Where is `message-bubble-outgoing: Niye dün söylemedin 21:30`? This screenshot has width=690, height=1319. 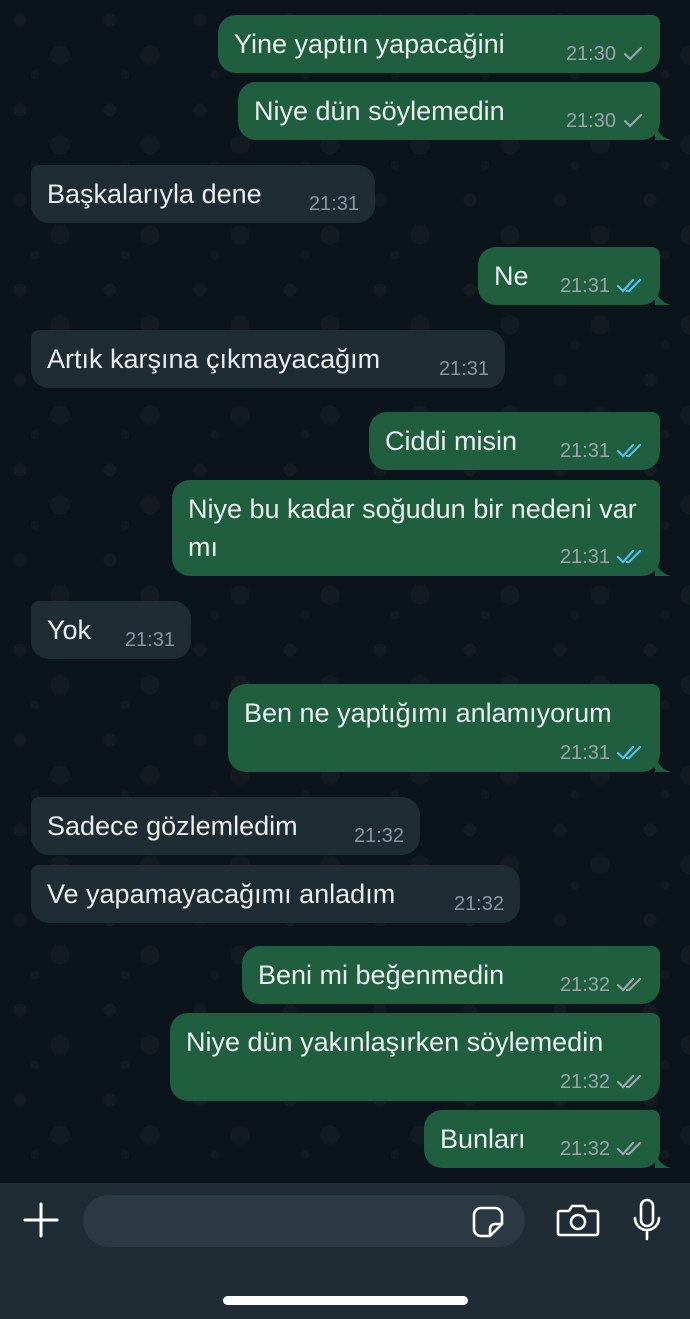 message-bubble-outgoing: Niye dün söylemedin 21:30 is located at coordinates (449, 111).